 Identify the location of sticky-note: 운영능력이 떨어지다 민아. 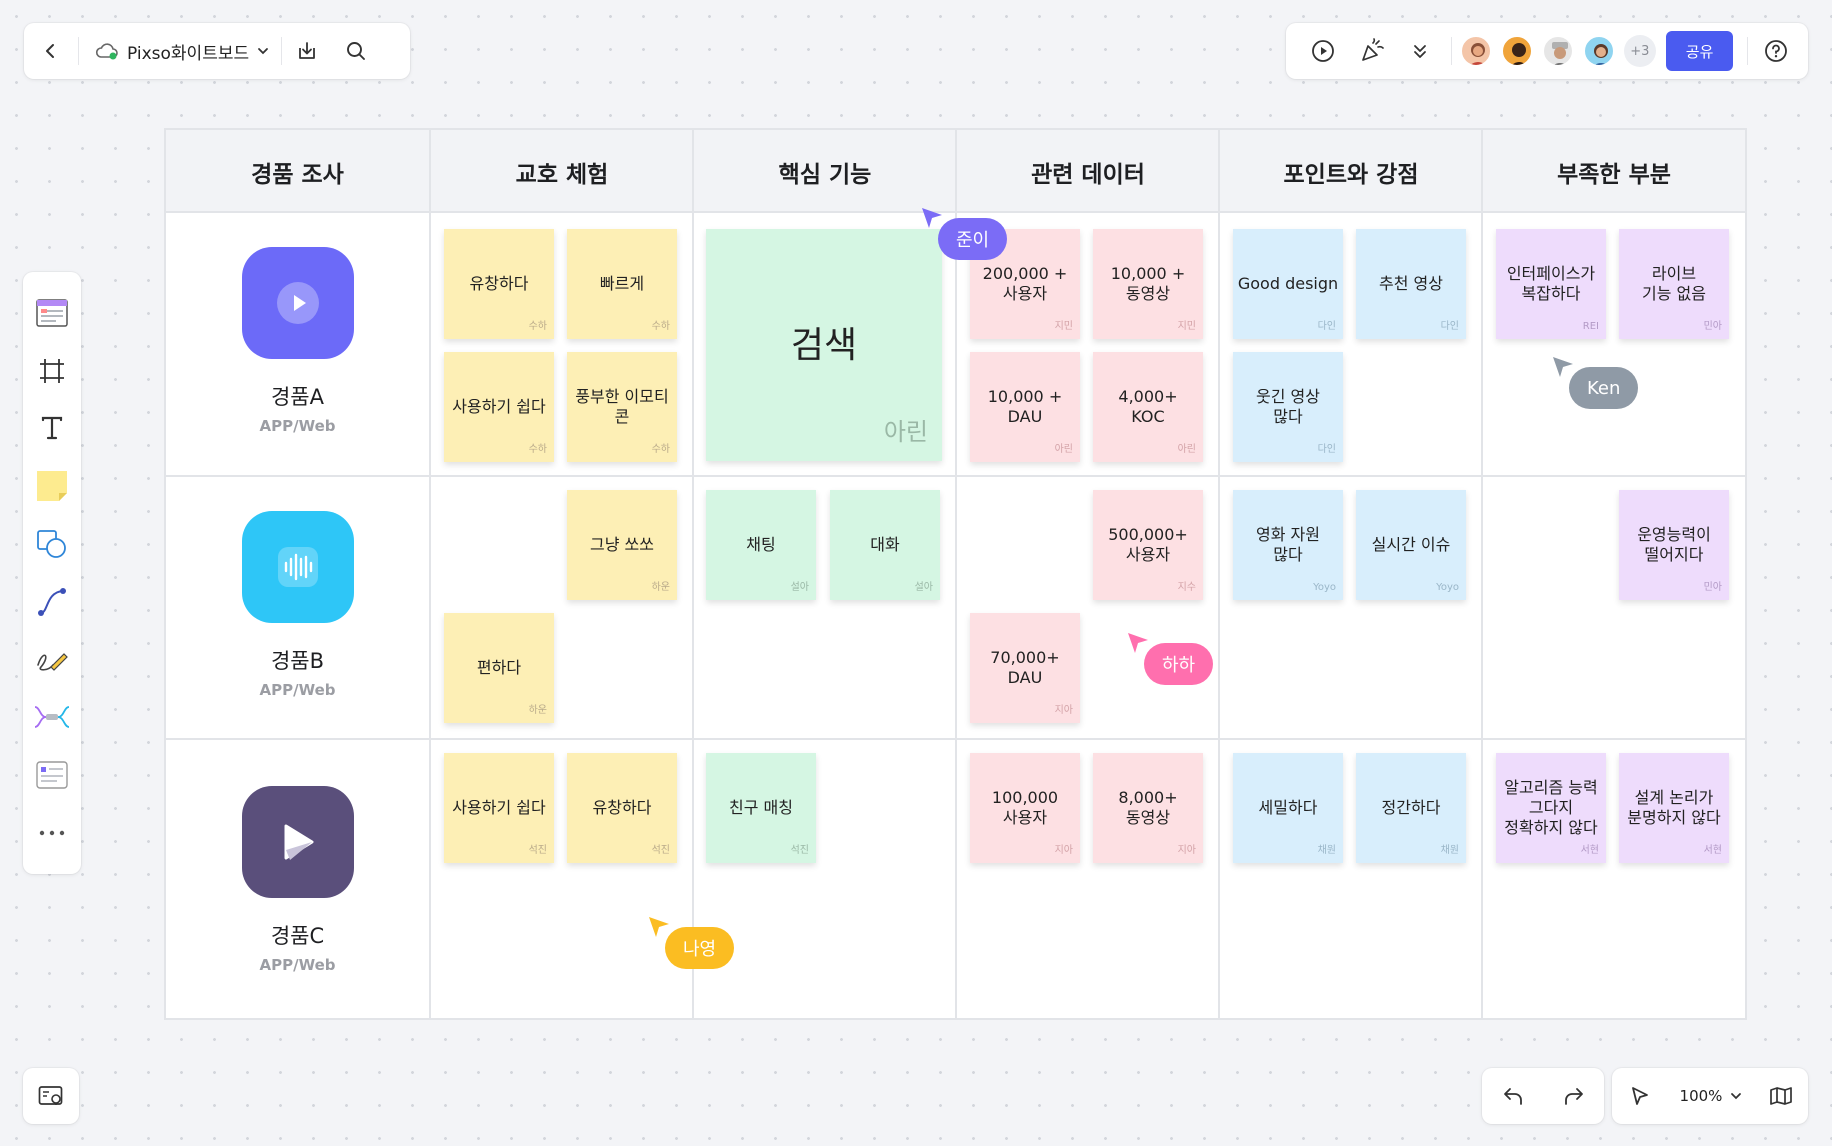
(1674, 545).